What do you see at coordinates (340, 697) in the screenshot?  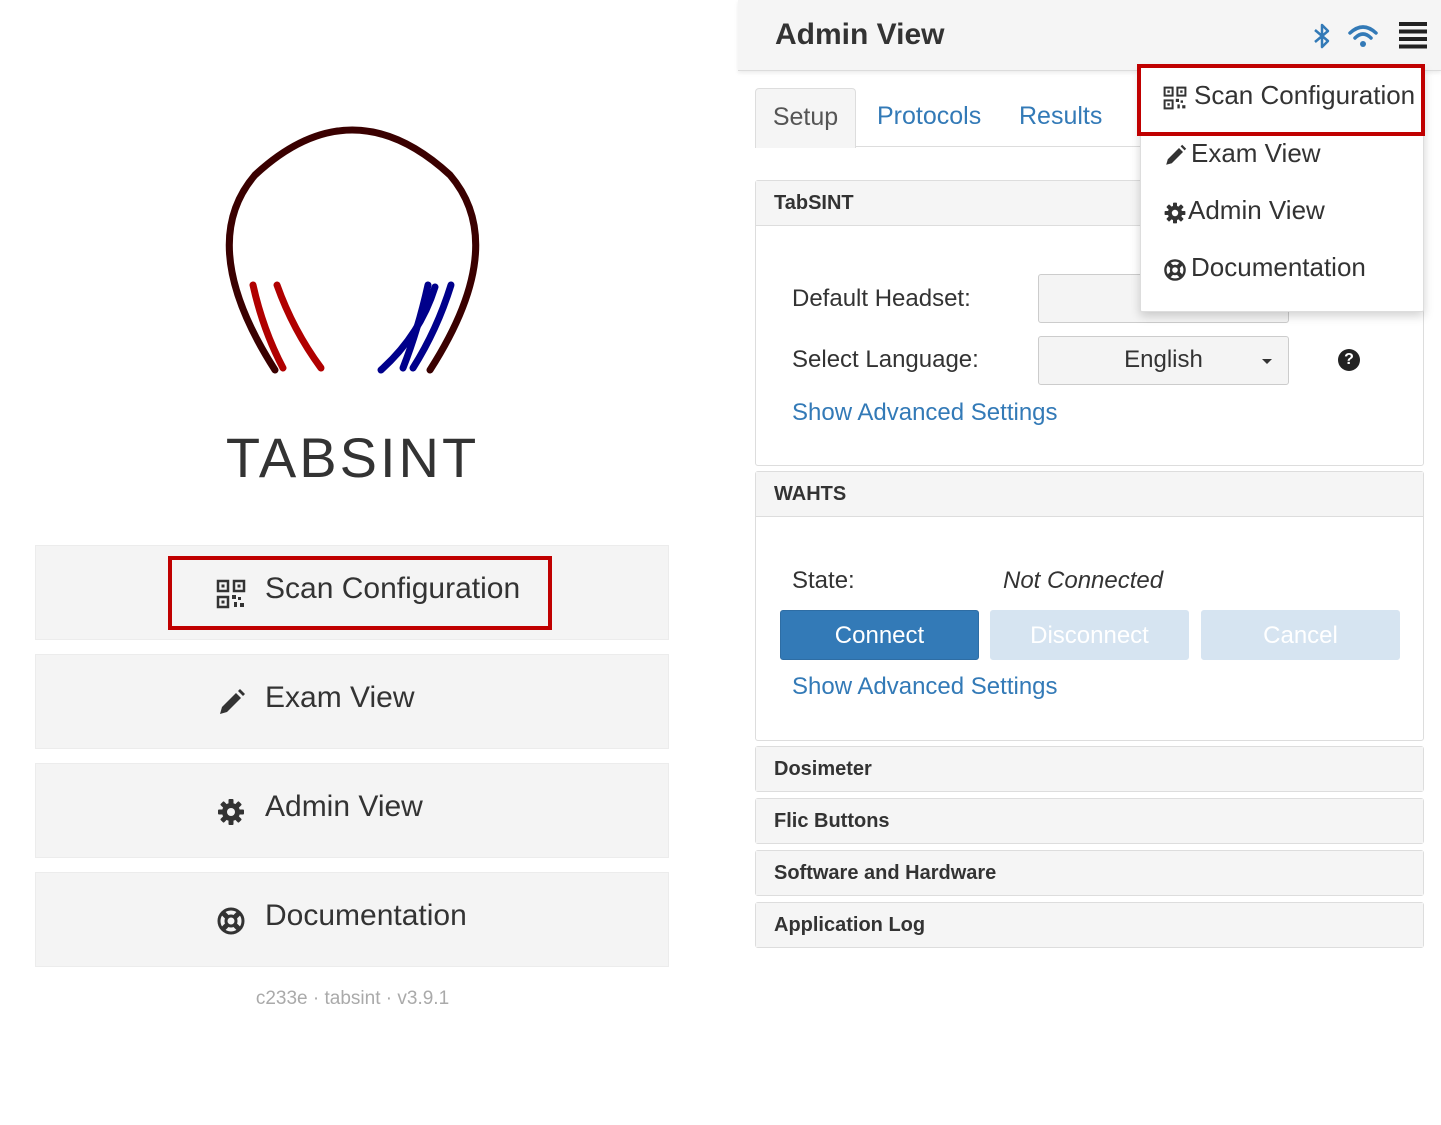 I see `exam-view-label: Exam View` at bounding box center [340, 697].